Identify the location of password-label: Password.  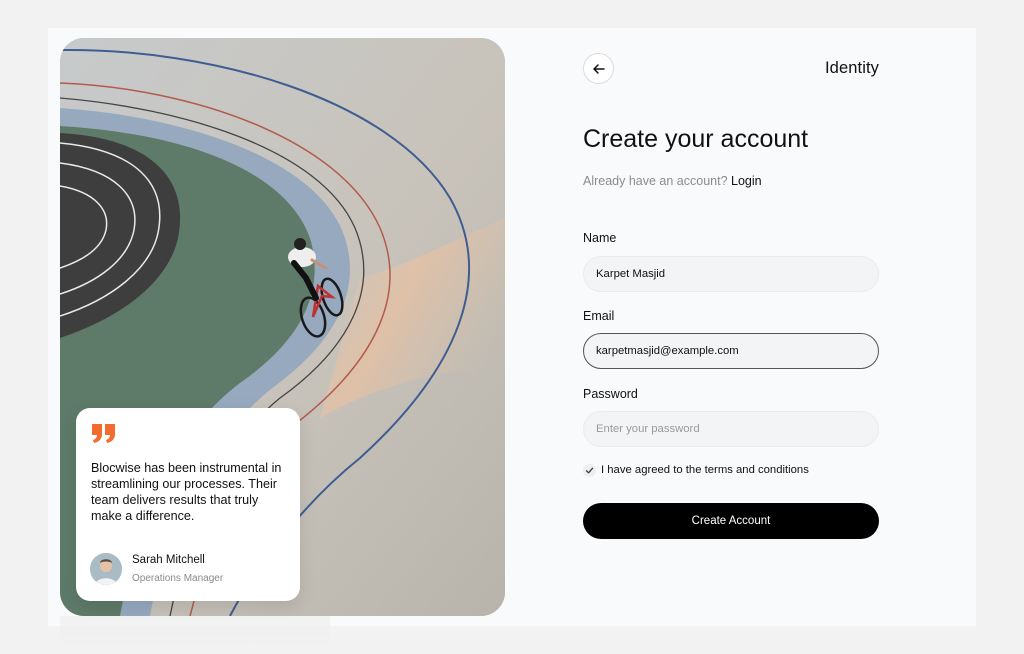
(610, 394).